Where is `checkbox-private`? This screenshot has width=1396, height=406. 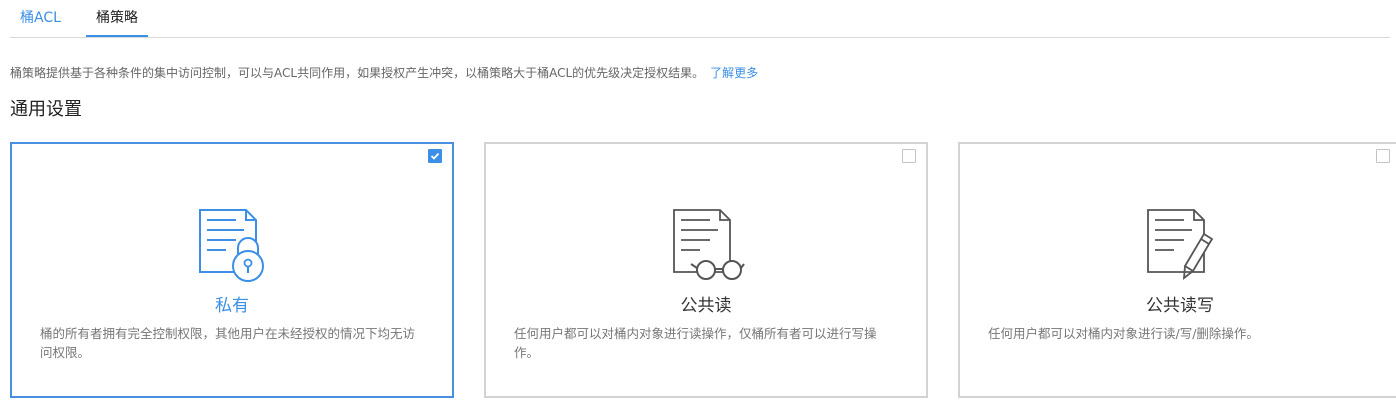 checkbox-private is located at coordinates (435, 156).